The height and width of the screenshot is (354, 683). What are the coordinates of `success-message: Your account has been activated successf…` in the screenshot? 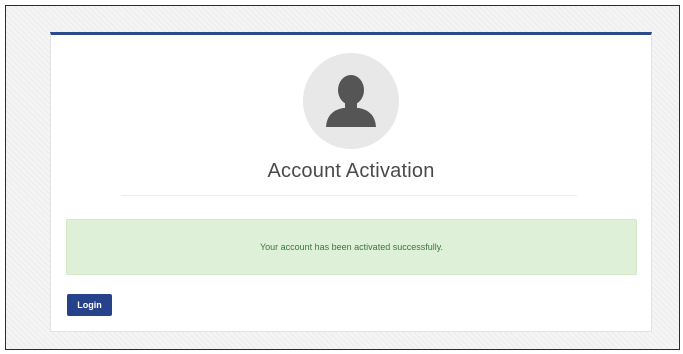 It's located at (351, 247).